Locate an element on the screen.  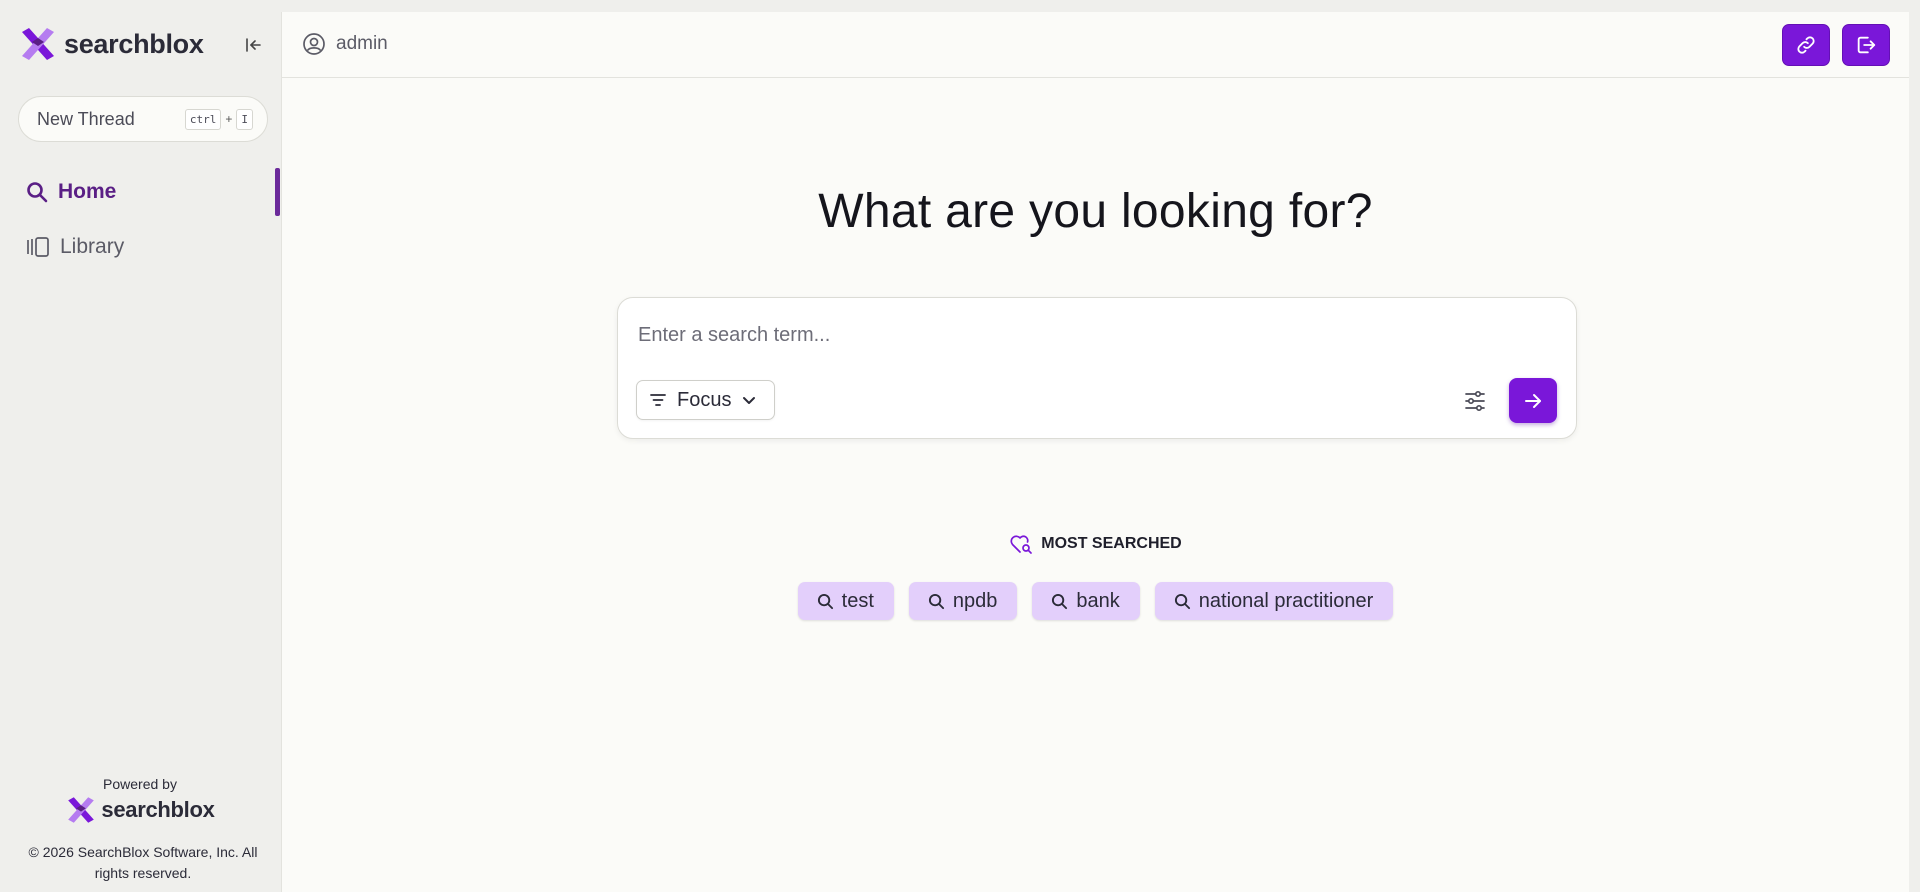
collapse-left-icon is located at coordinates (253, 45).